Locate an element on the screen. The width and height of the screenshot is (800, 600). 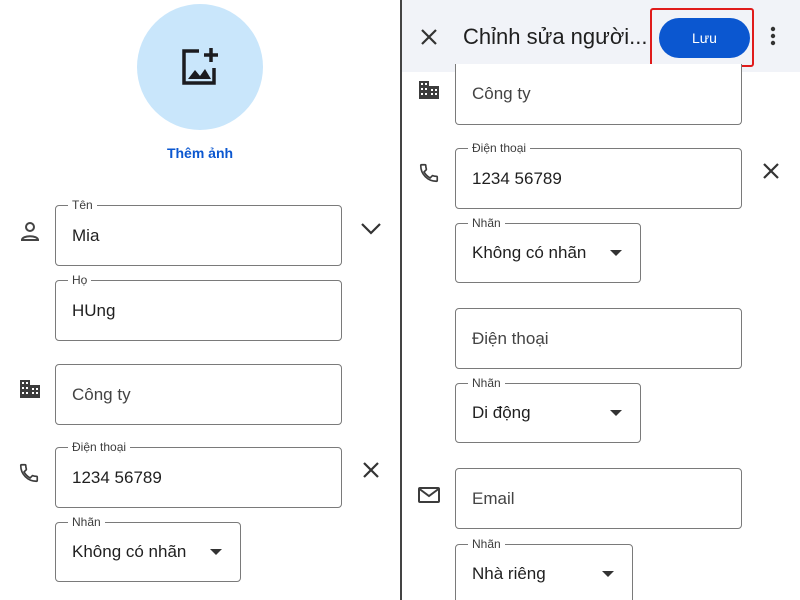
add-photo-icon is located at coordinates (200, 67).